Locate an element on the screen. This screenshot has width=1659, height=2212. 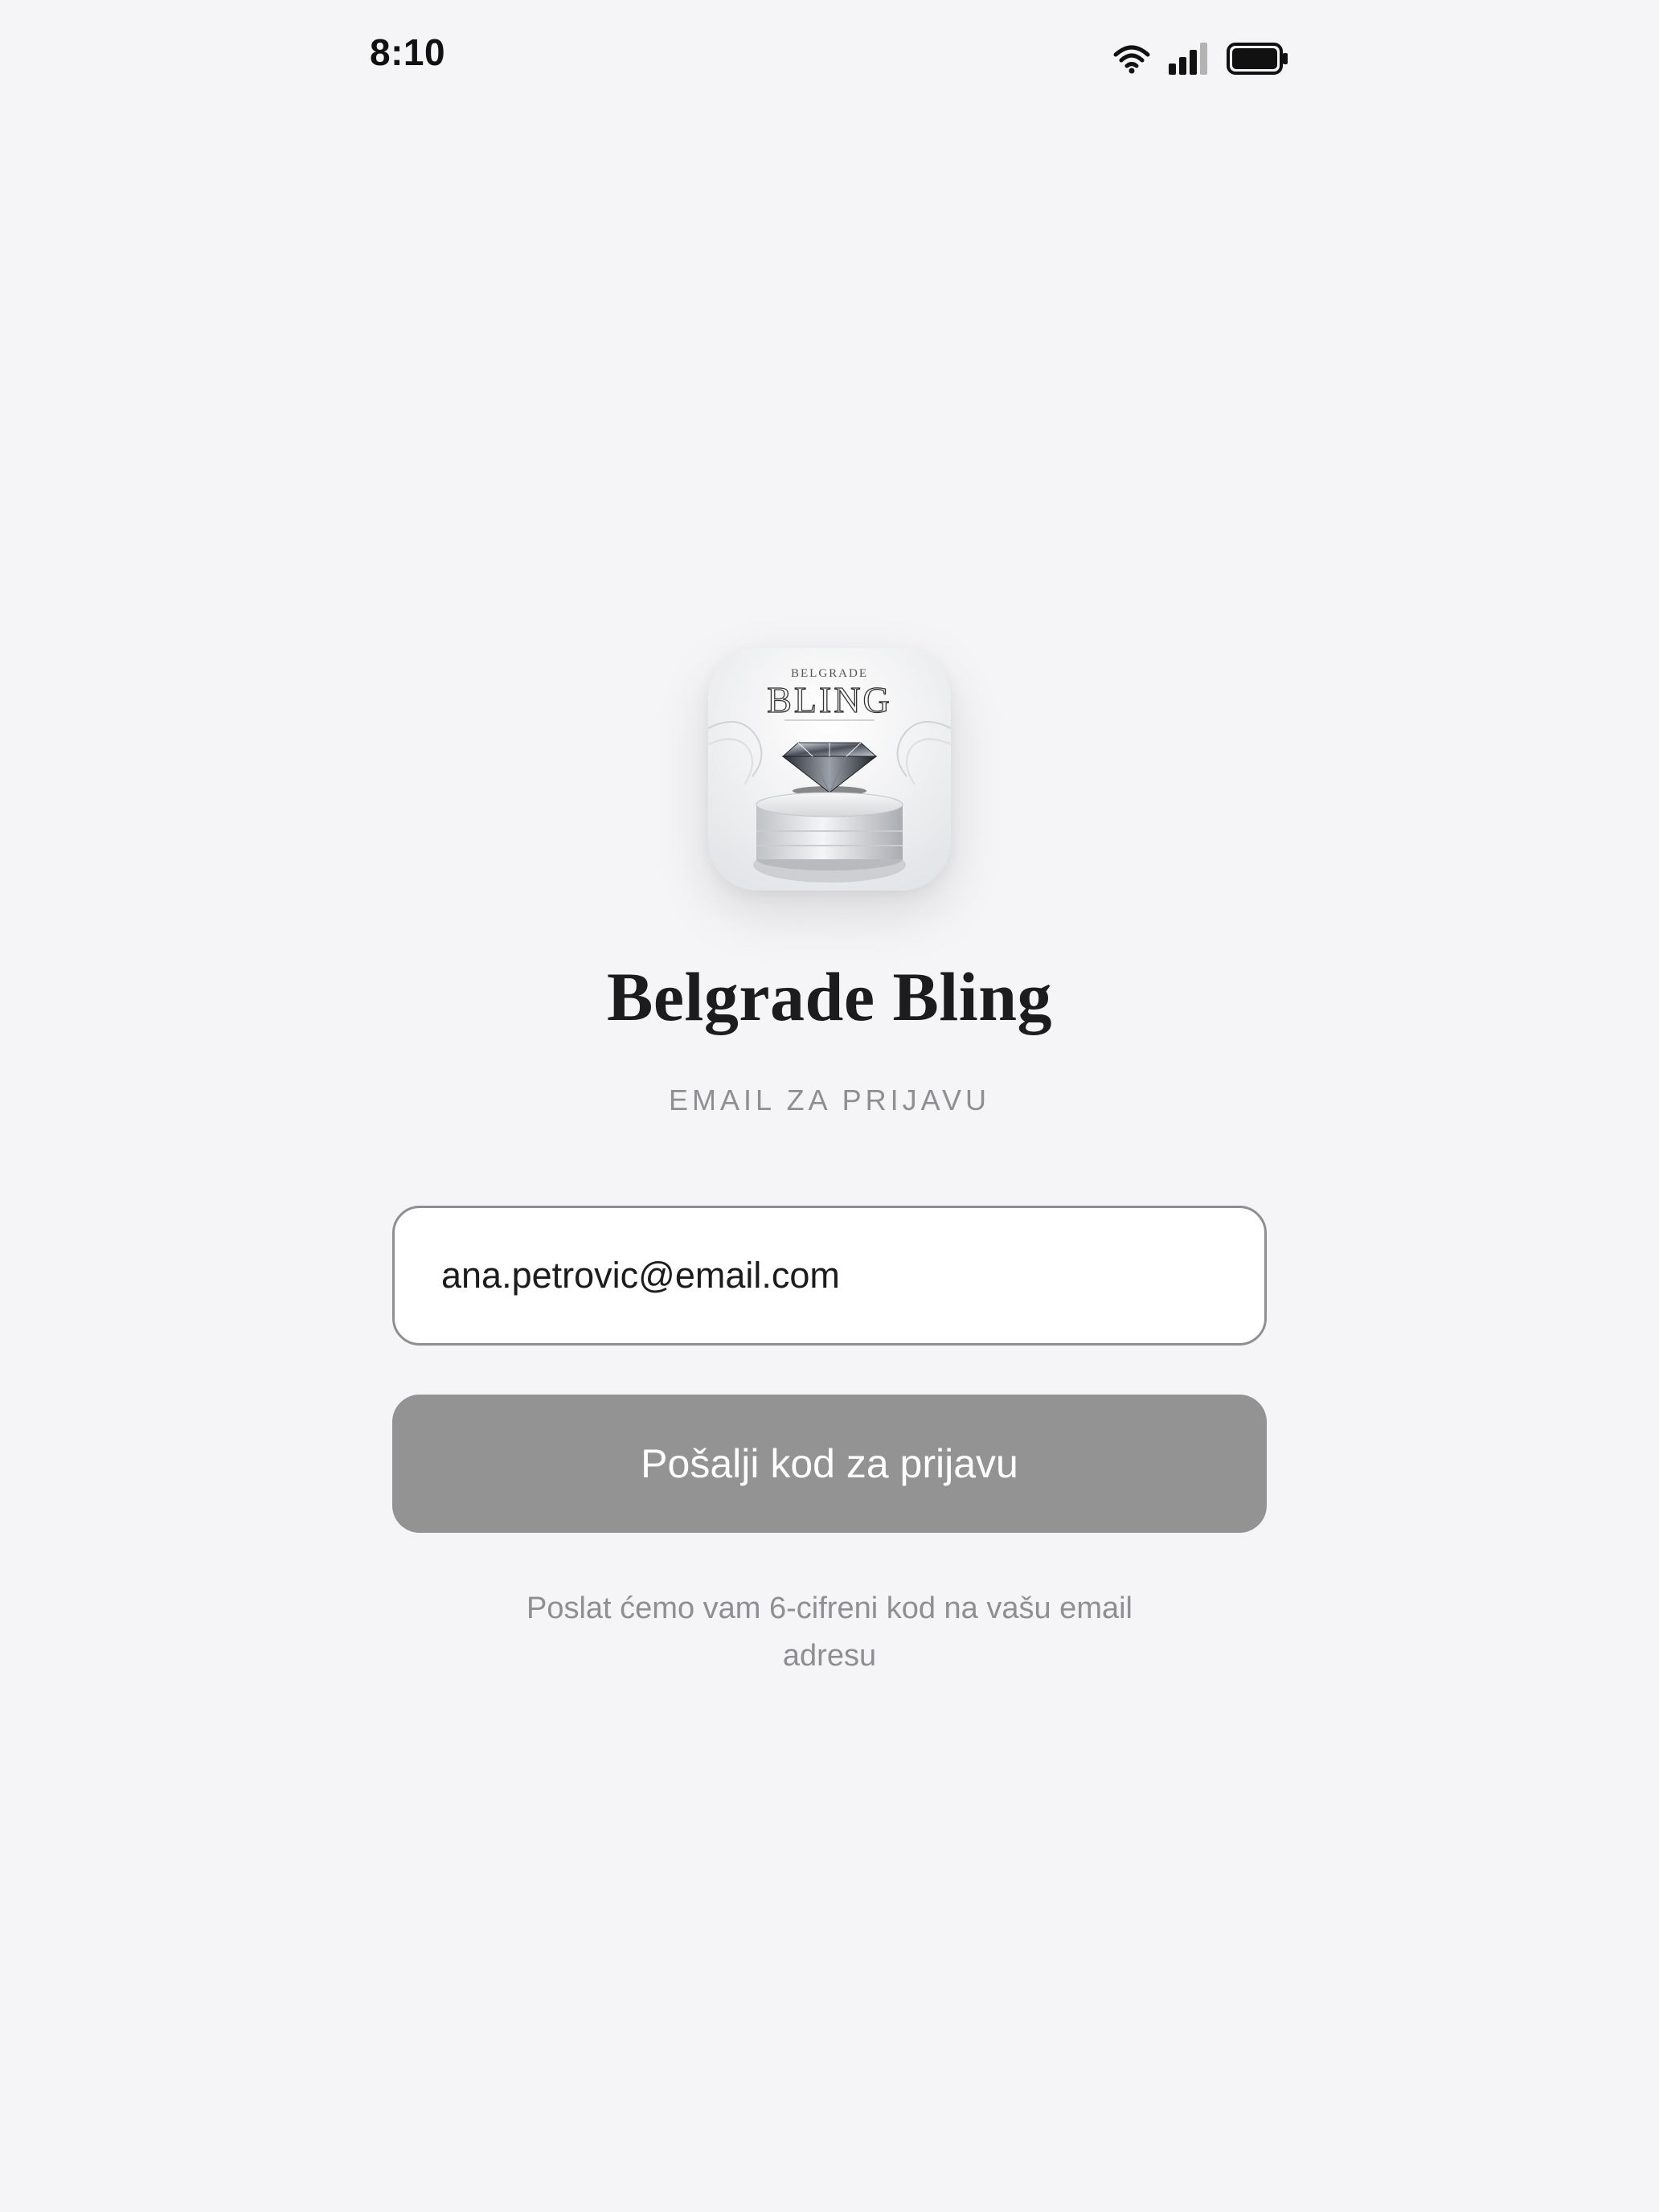
wifi-icon is located at coordinates (1131, 58).